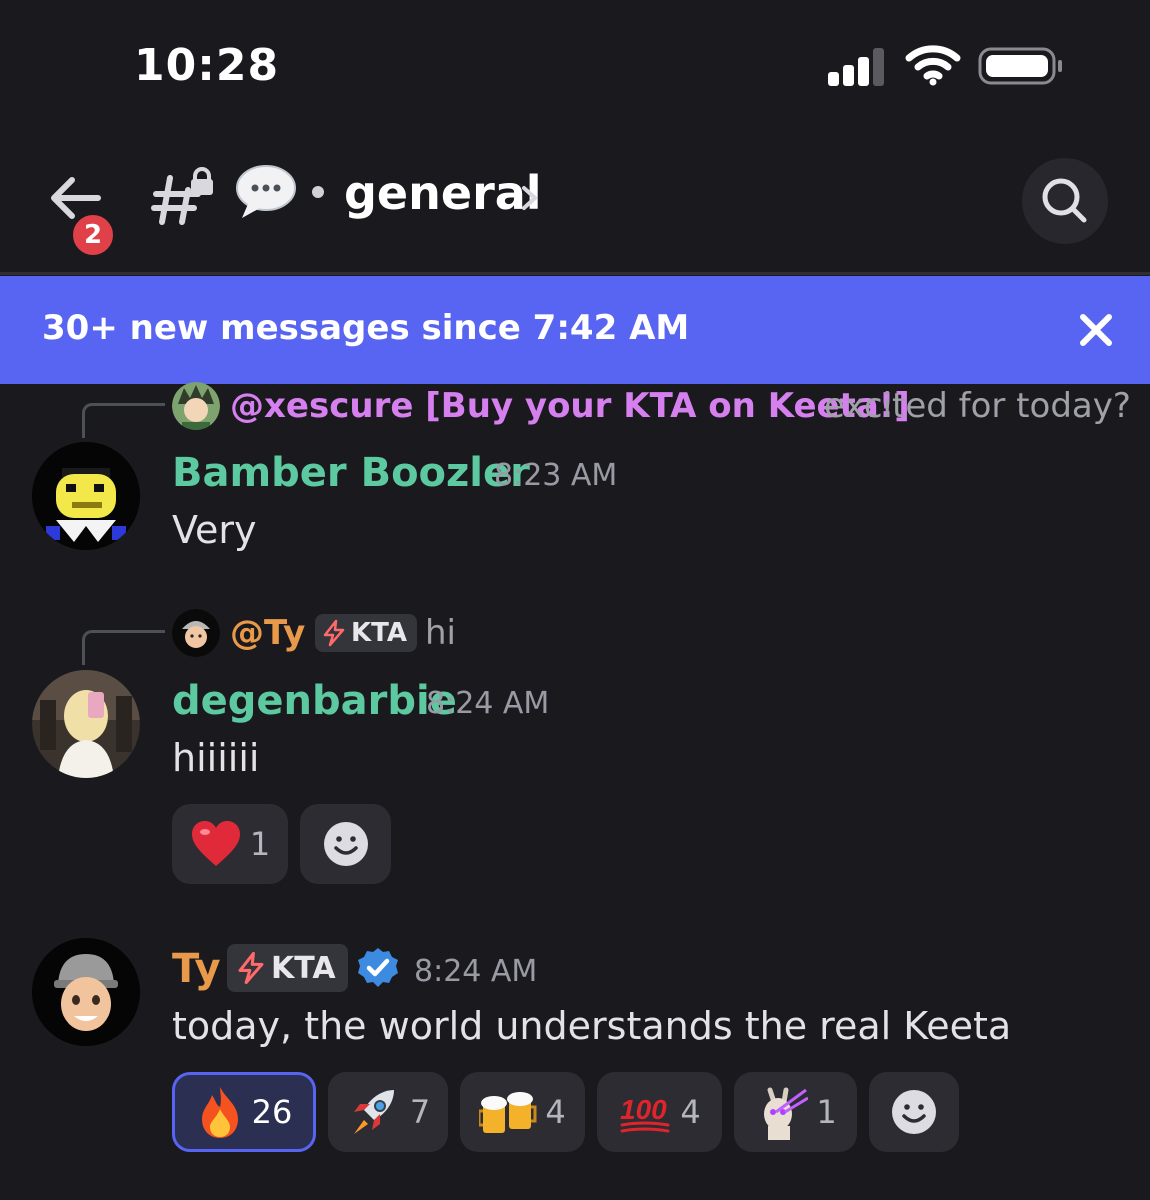 This screenshot has width=1150, height=1200. I want to click on separator-dot, so click(318, 192).